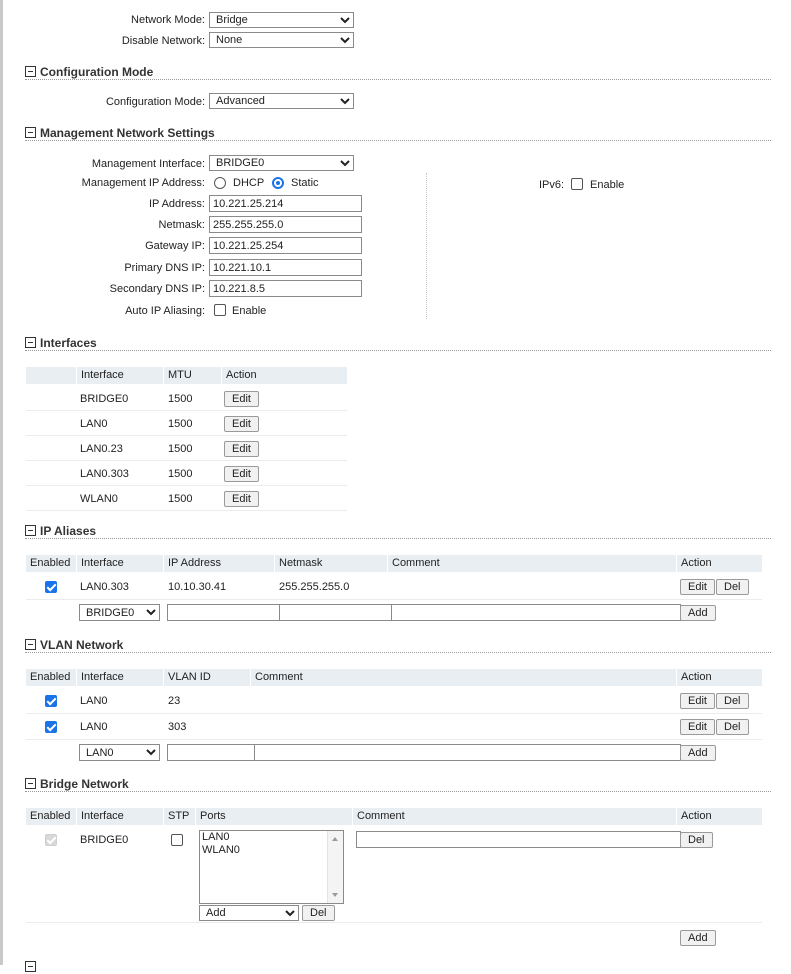  I want to click on alias-edit-button: Edit, so click(697, 587).